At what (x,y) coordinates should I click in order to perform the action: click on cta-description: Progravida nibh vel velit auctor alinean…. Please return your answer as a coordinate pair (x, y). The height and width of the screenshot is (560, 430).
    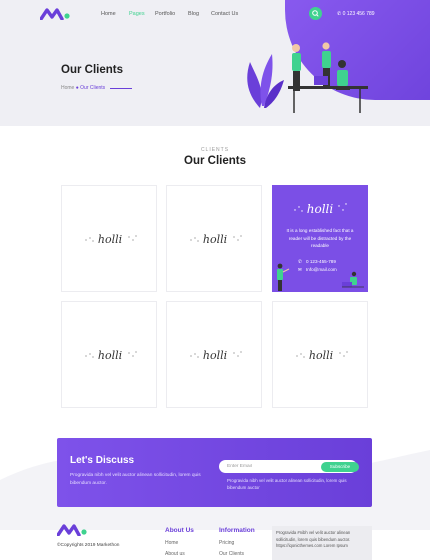
    Looking at the image, I should click on (135, 479).